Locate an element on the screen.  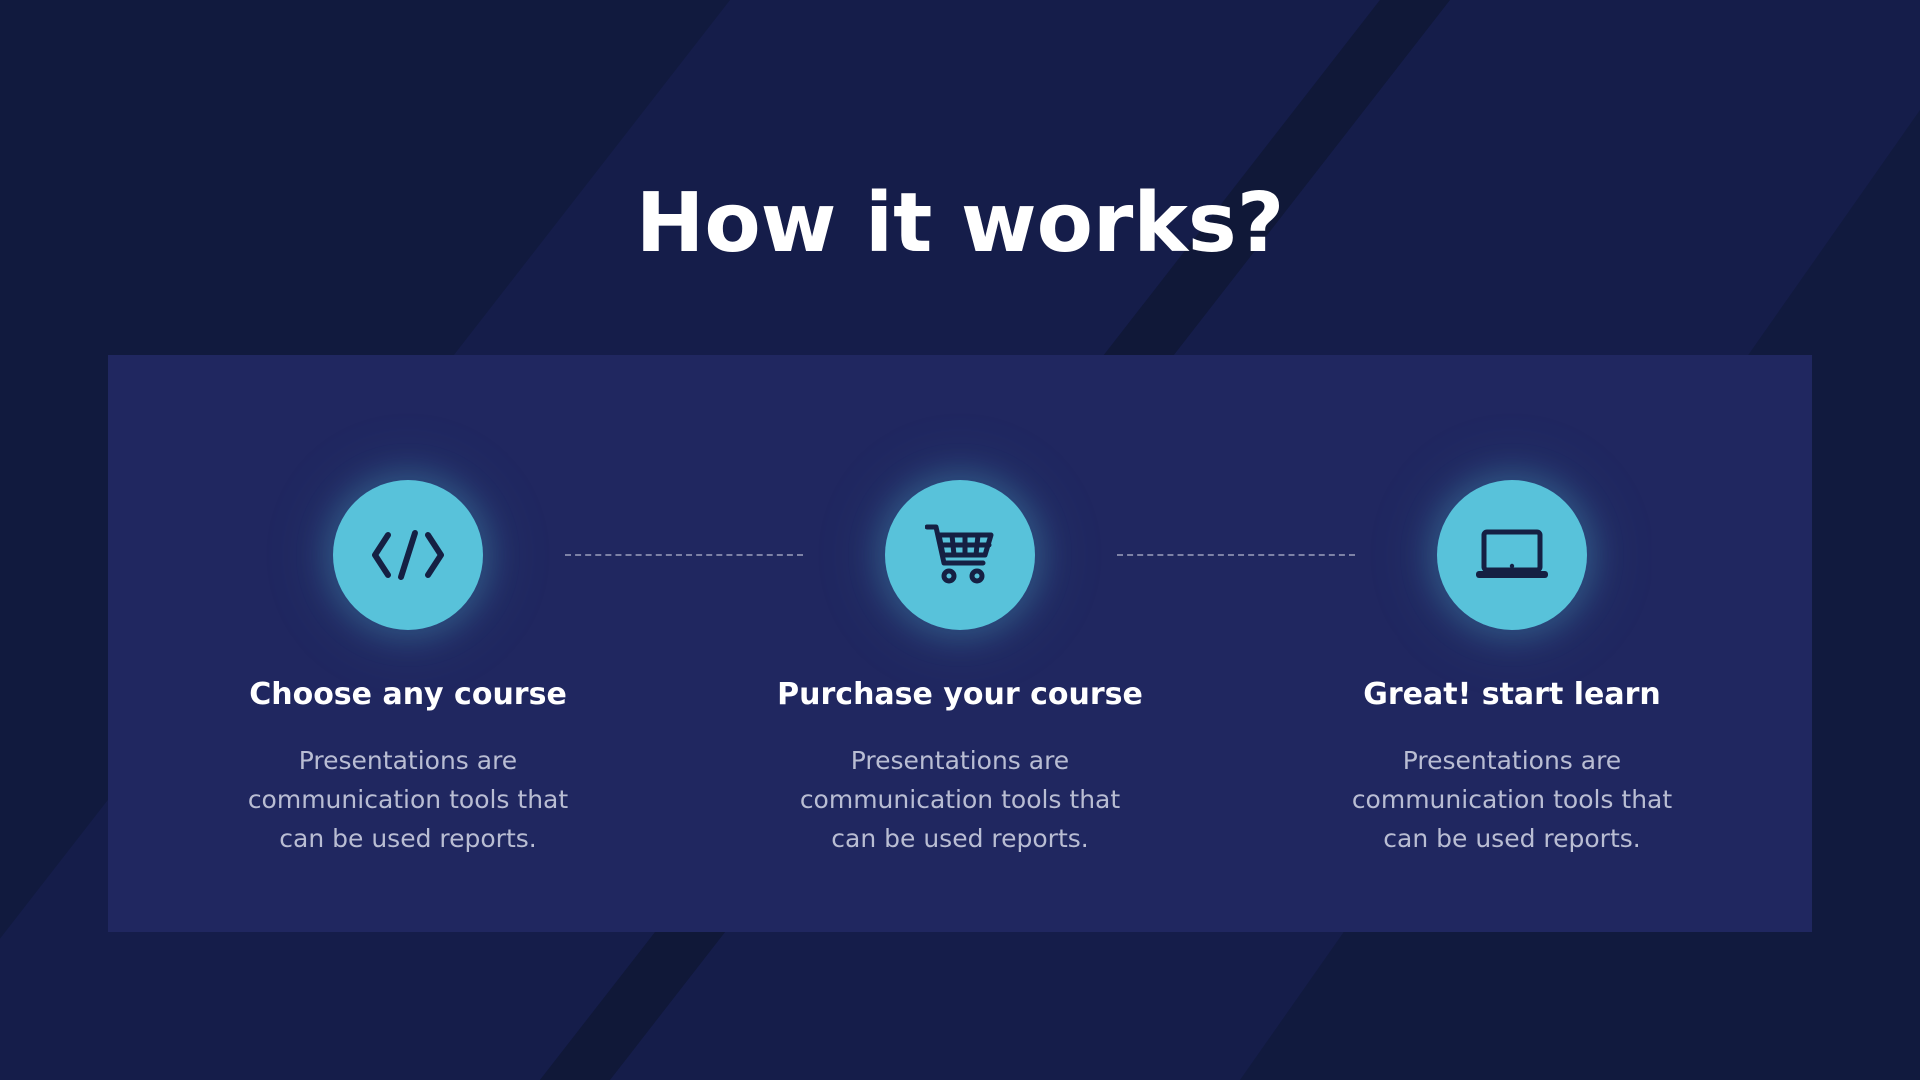
code-icon is located at coordinates (408, 555).